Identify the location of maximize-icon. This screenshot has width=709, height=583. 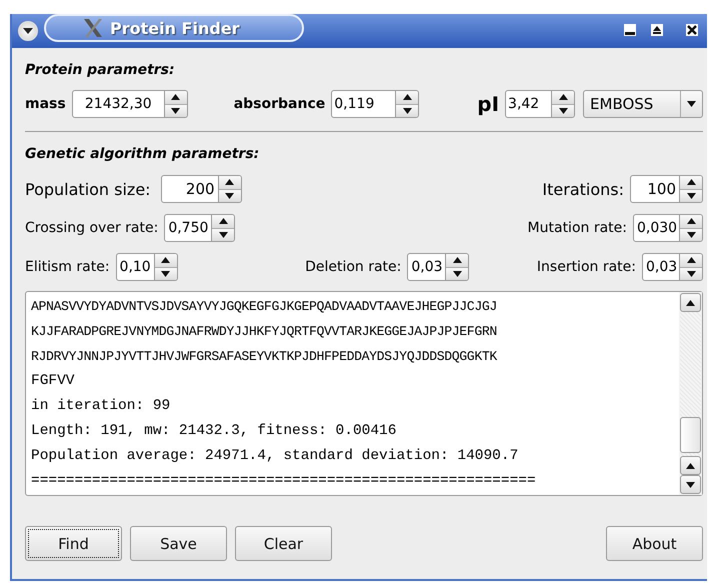
(657, 30).